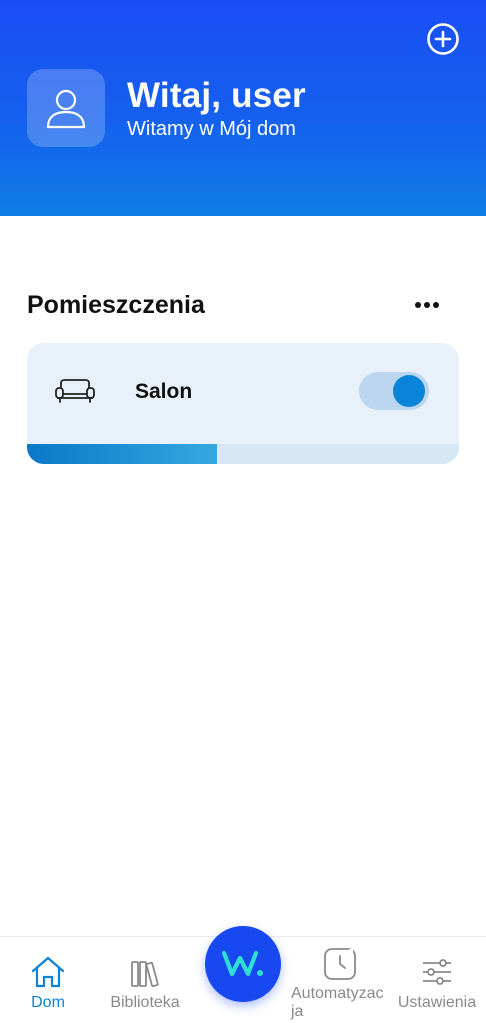  Describe the element at coordinates (243, 403) in the screenshot. I see `room-card-salon: Salon` at that location.